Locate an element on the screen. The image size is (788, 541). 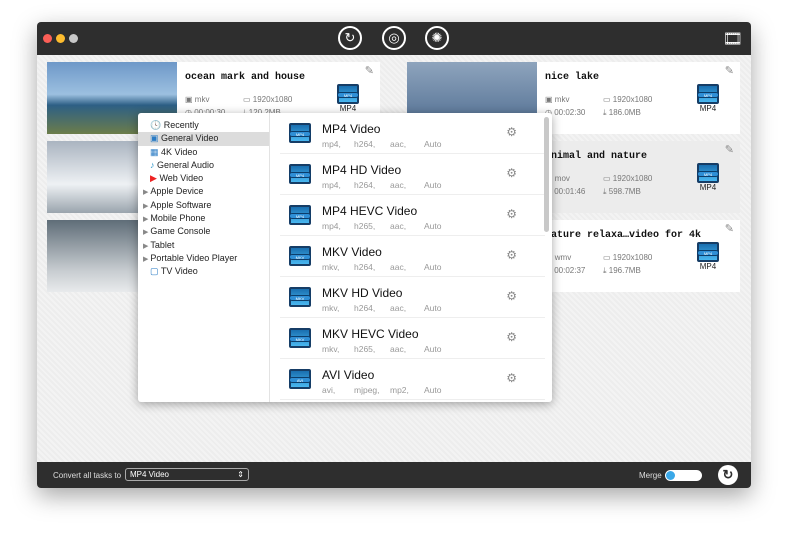
category-label: General Audio is located at coordinates (186, 164).